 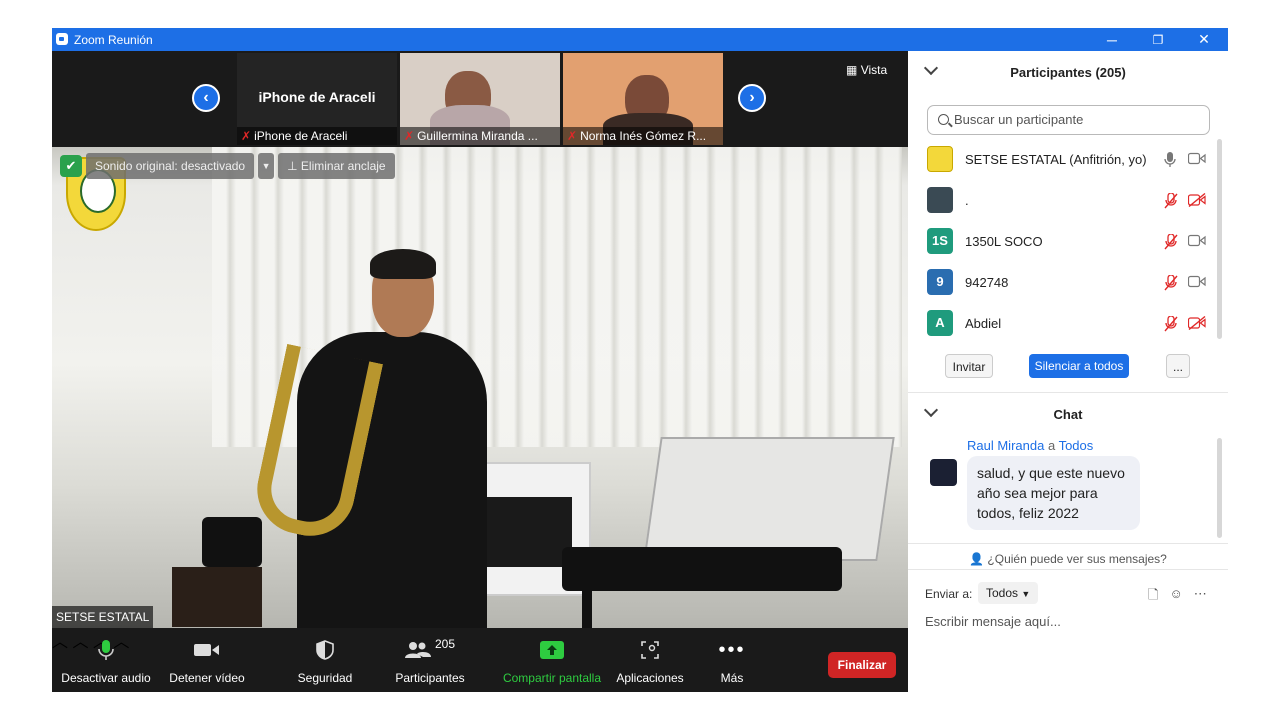 I want to click on apps-icon, so click(x=650, y=650).